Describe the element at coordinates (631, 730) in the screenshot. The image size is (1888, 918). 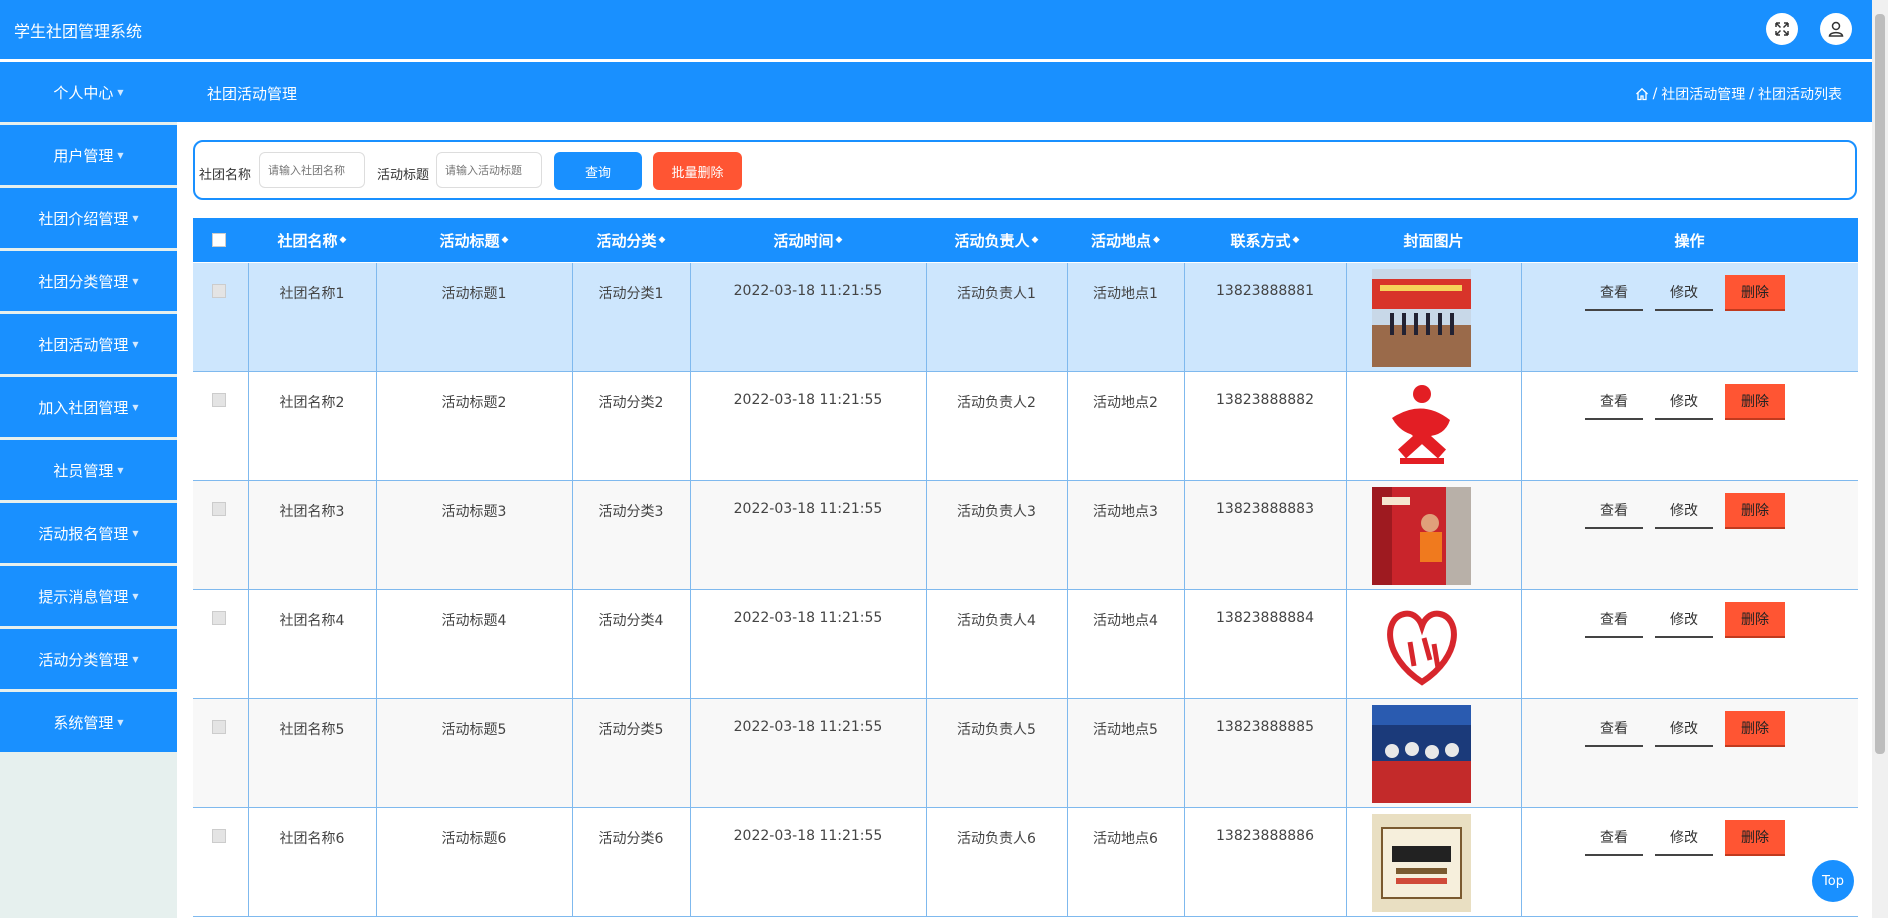
I see `cell-category: 活动分类5` at that location.